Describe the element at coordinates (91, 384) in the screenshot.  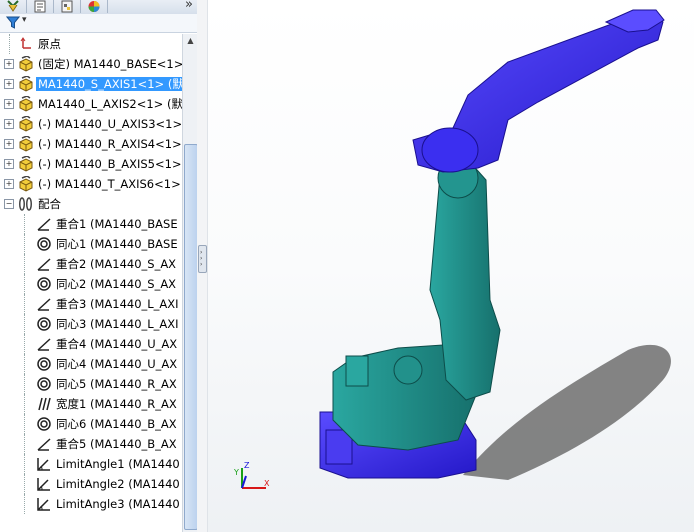
I see `tree-item: 同心5 (MA1440_R_AX` at that location.